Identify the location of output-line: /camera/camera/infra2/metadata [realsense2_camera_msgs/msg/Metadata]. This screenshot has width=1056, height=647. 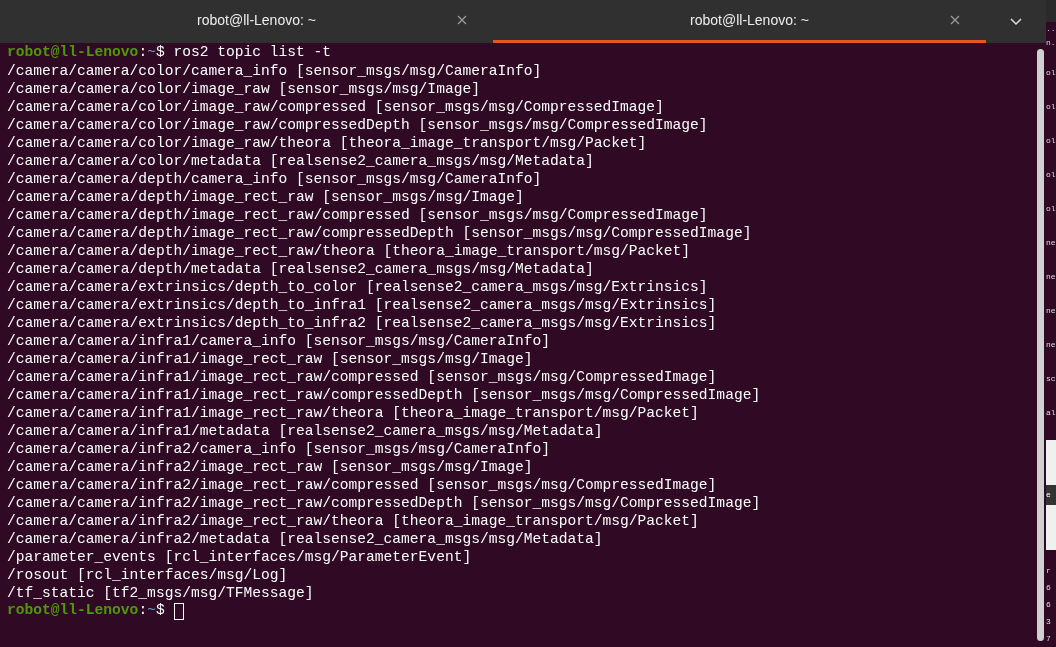
(305, 539).